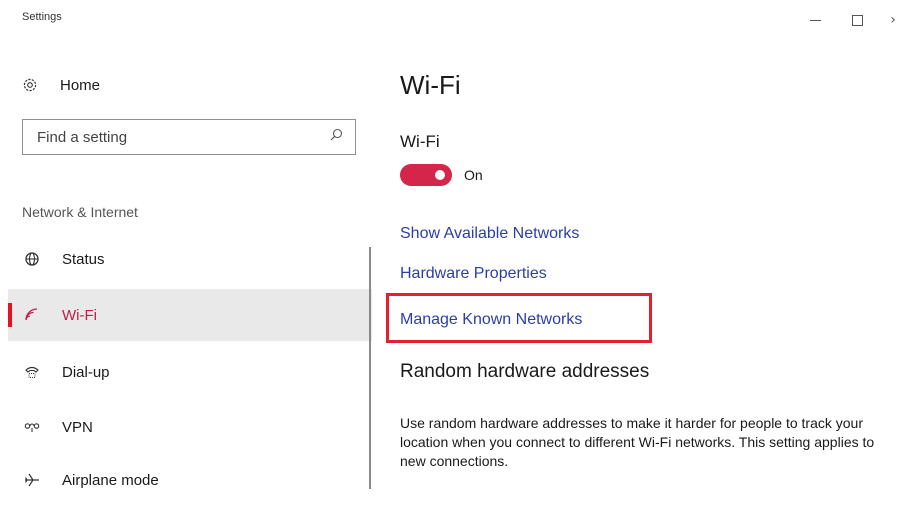 The height and width of the screenshot is (506, 898). What do you see at coordinates (190, 259) in the screenshot?
I see `sidebar-item-status: Status` at bounding box center [190, 259].